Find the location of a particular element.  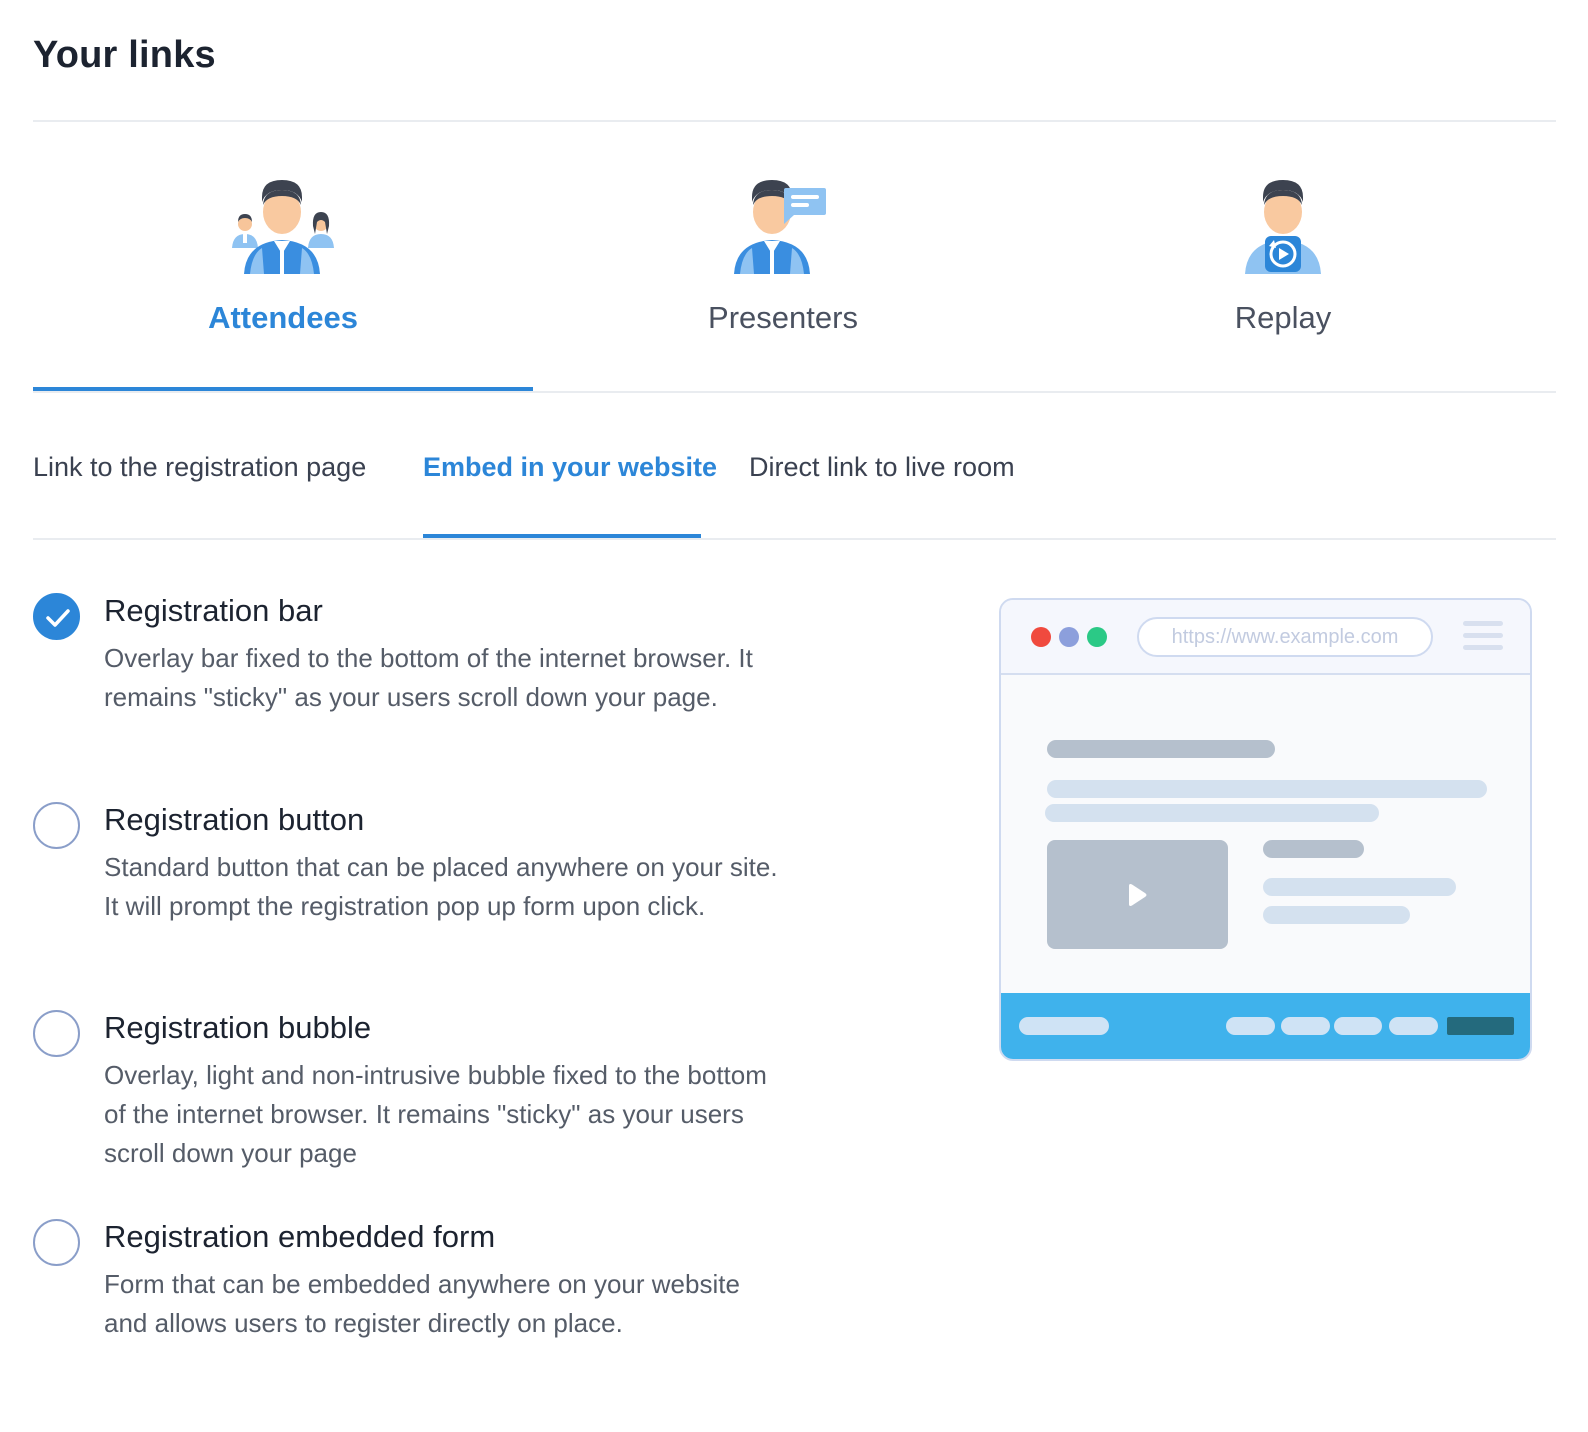

tab-attendees: Attendees is located at coordinates (283, 276).